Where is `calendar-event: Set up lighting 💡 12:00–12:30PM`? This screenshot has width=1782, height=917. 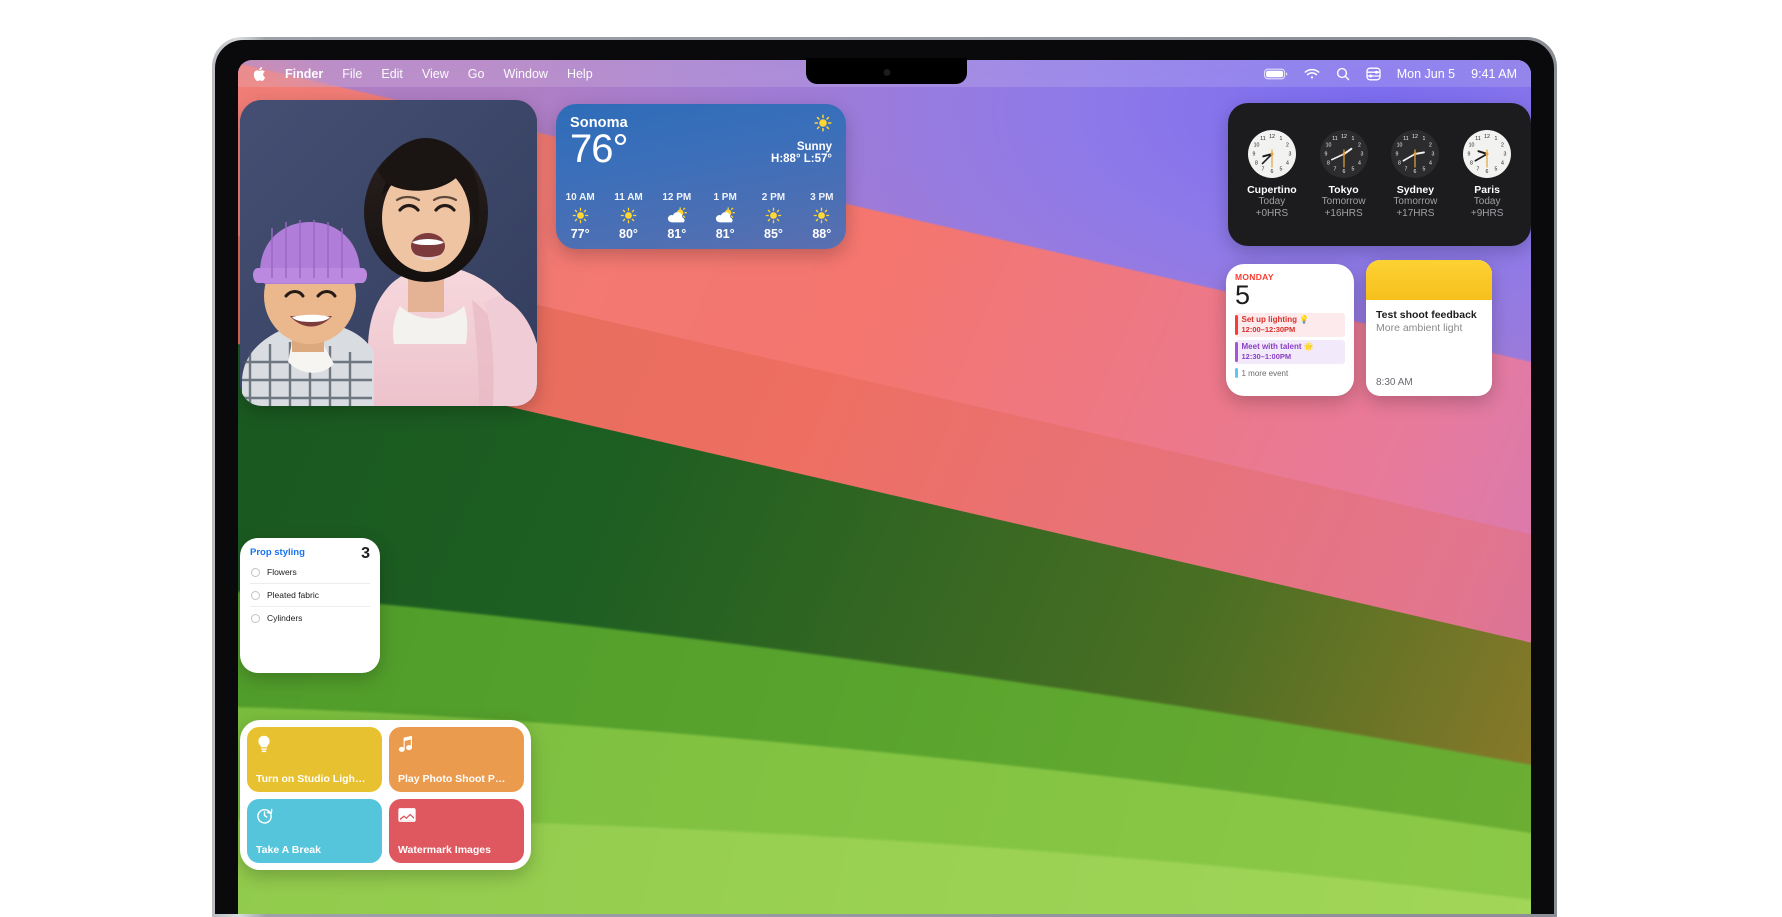 calendar-event: Set up lighting 💡 12:00–12:30PM is located at coordinates (1290, 325).